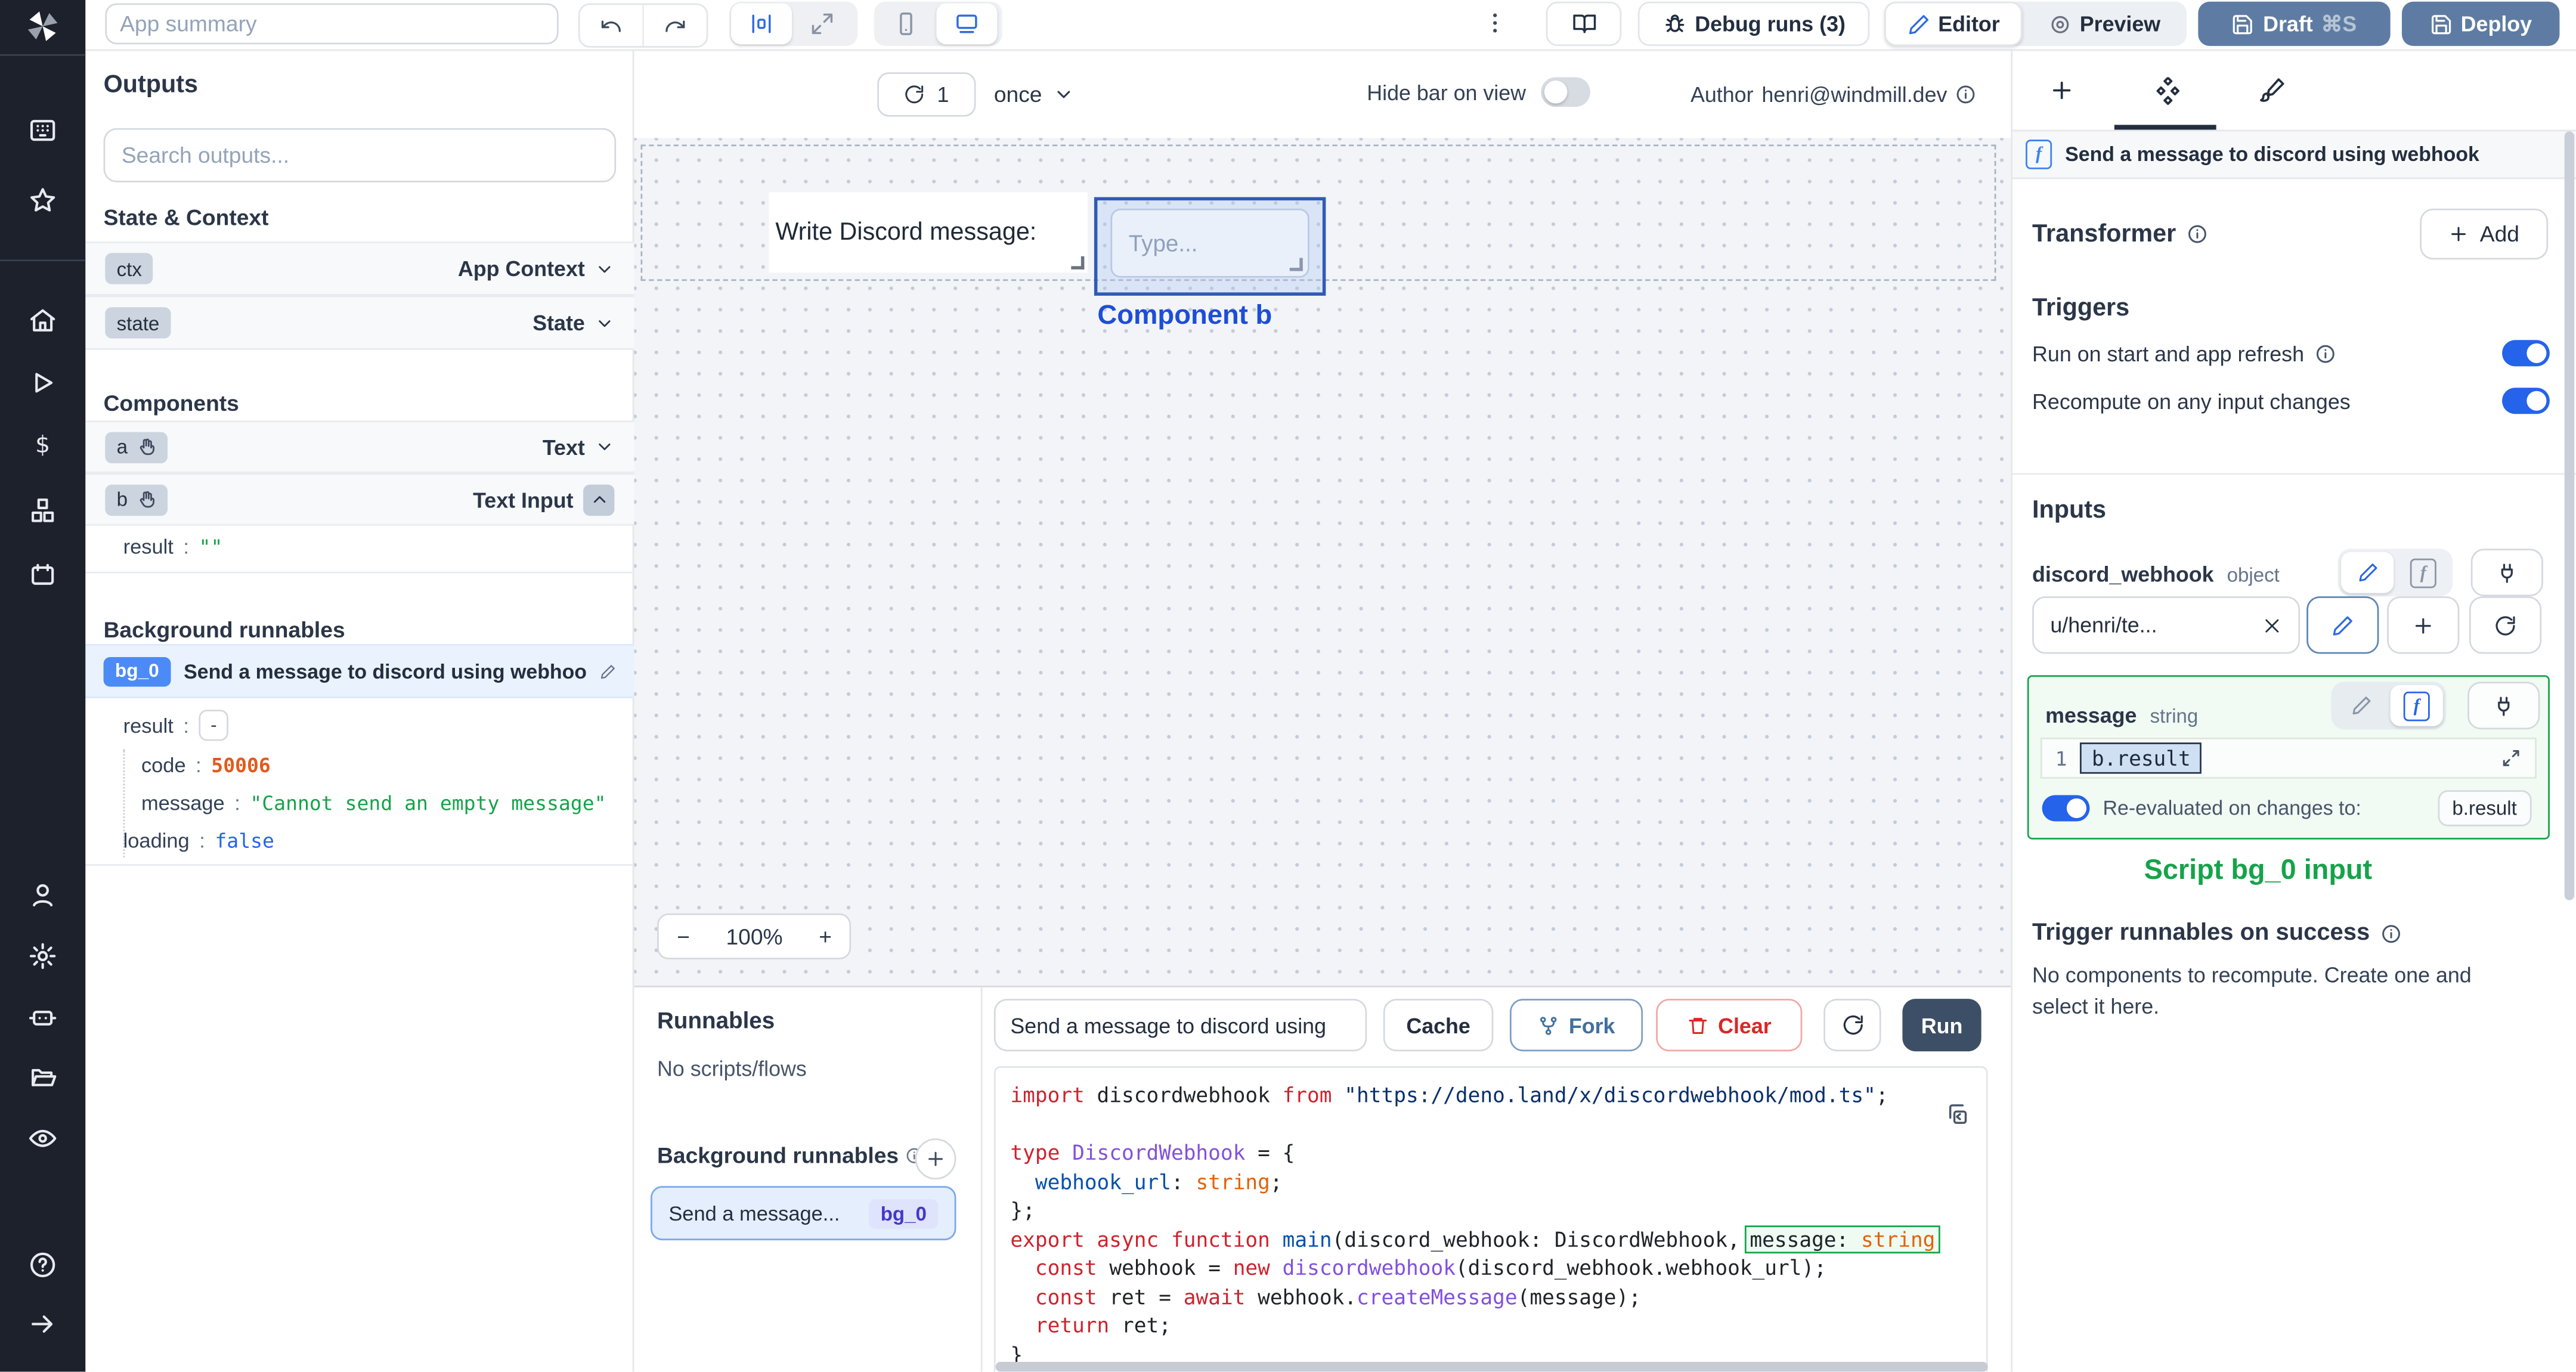 This screenshot has height=1372, width=2576. I want to click on insert-component-tab-plus-icon, so click(2062, 90).